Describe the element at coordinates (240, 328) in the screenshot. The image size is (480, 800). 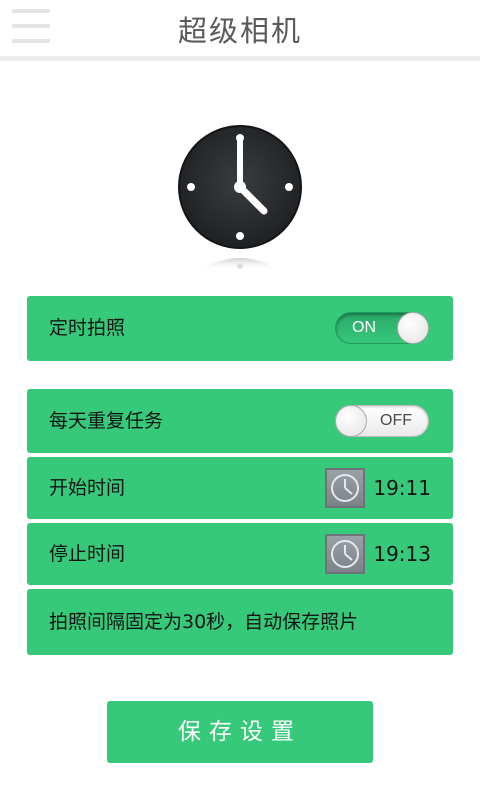
I see `timed-photo-row: 定时拍照 ON` at that location.